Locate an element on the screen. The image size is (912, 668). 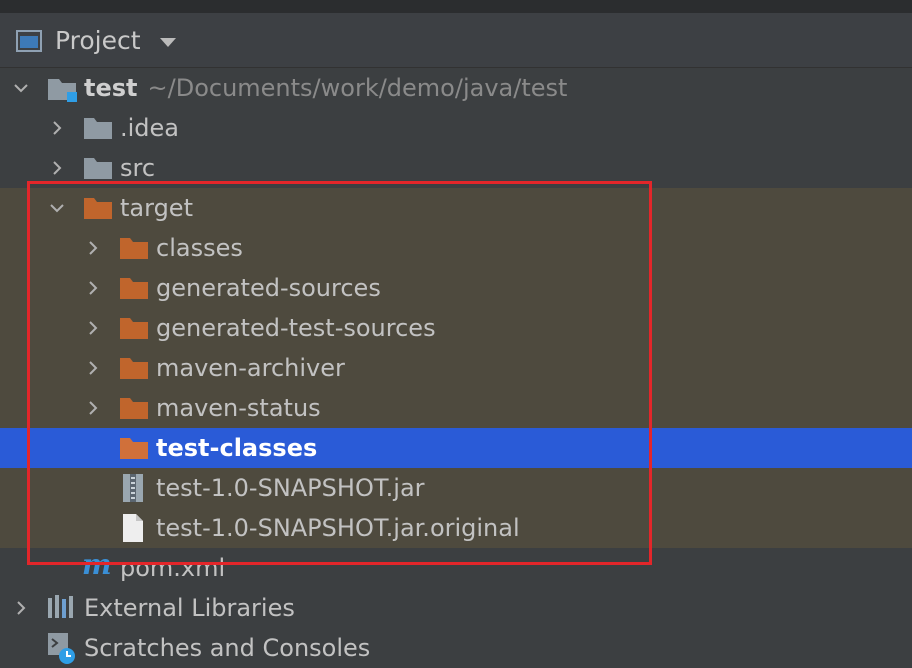
tree-item-label: test ~/Documents/work/demo/java/test is located at coordinates (325, 88).